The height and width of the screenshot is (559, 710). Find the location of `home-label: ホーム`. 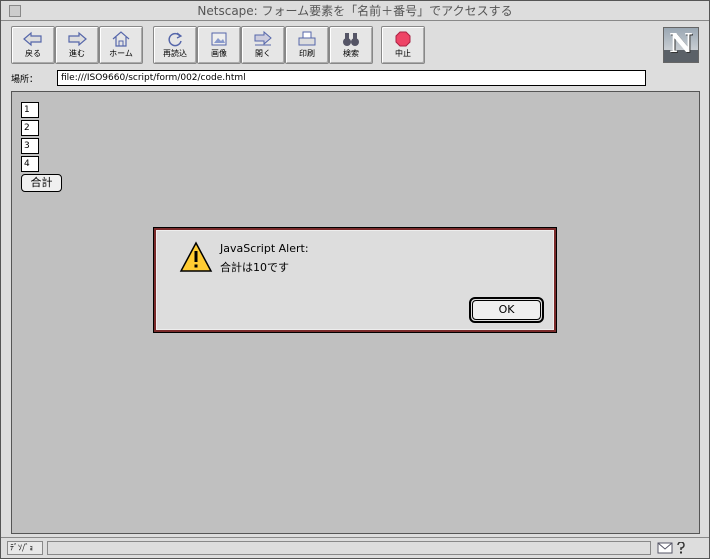

home-label: ホーム is located at coordinates (121, 53).